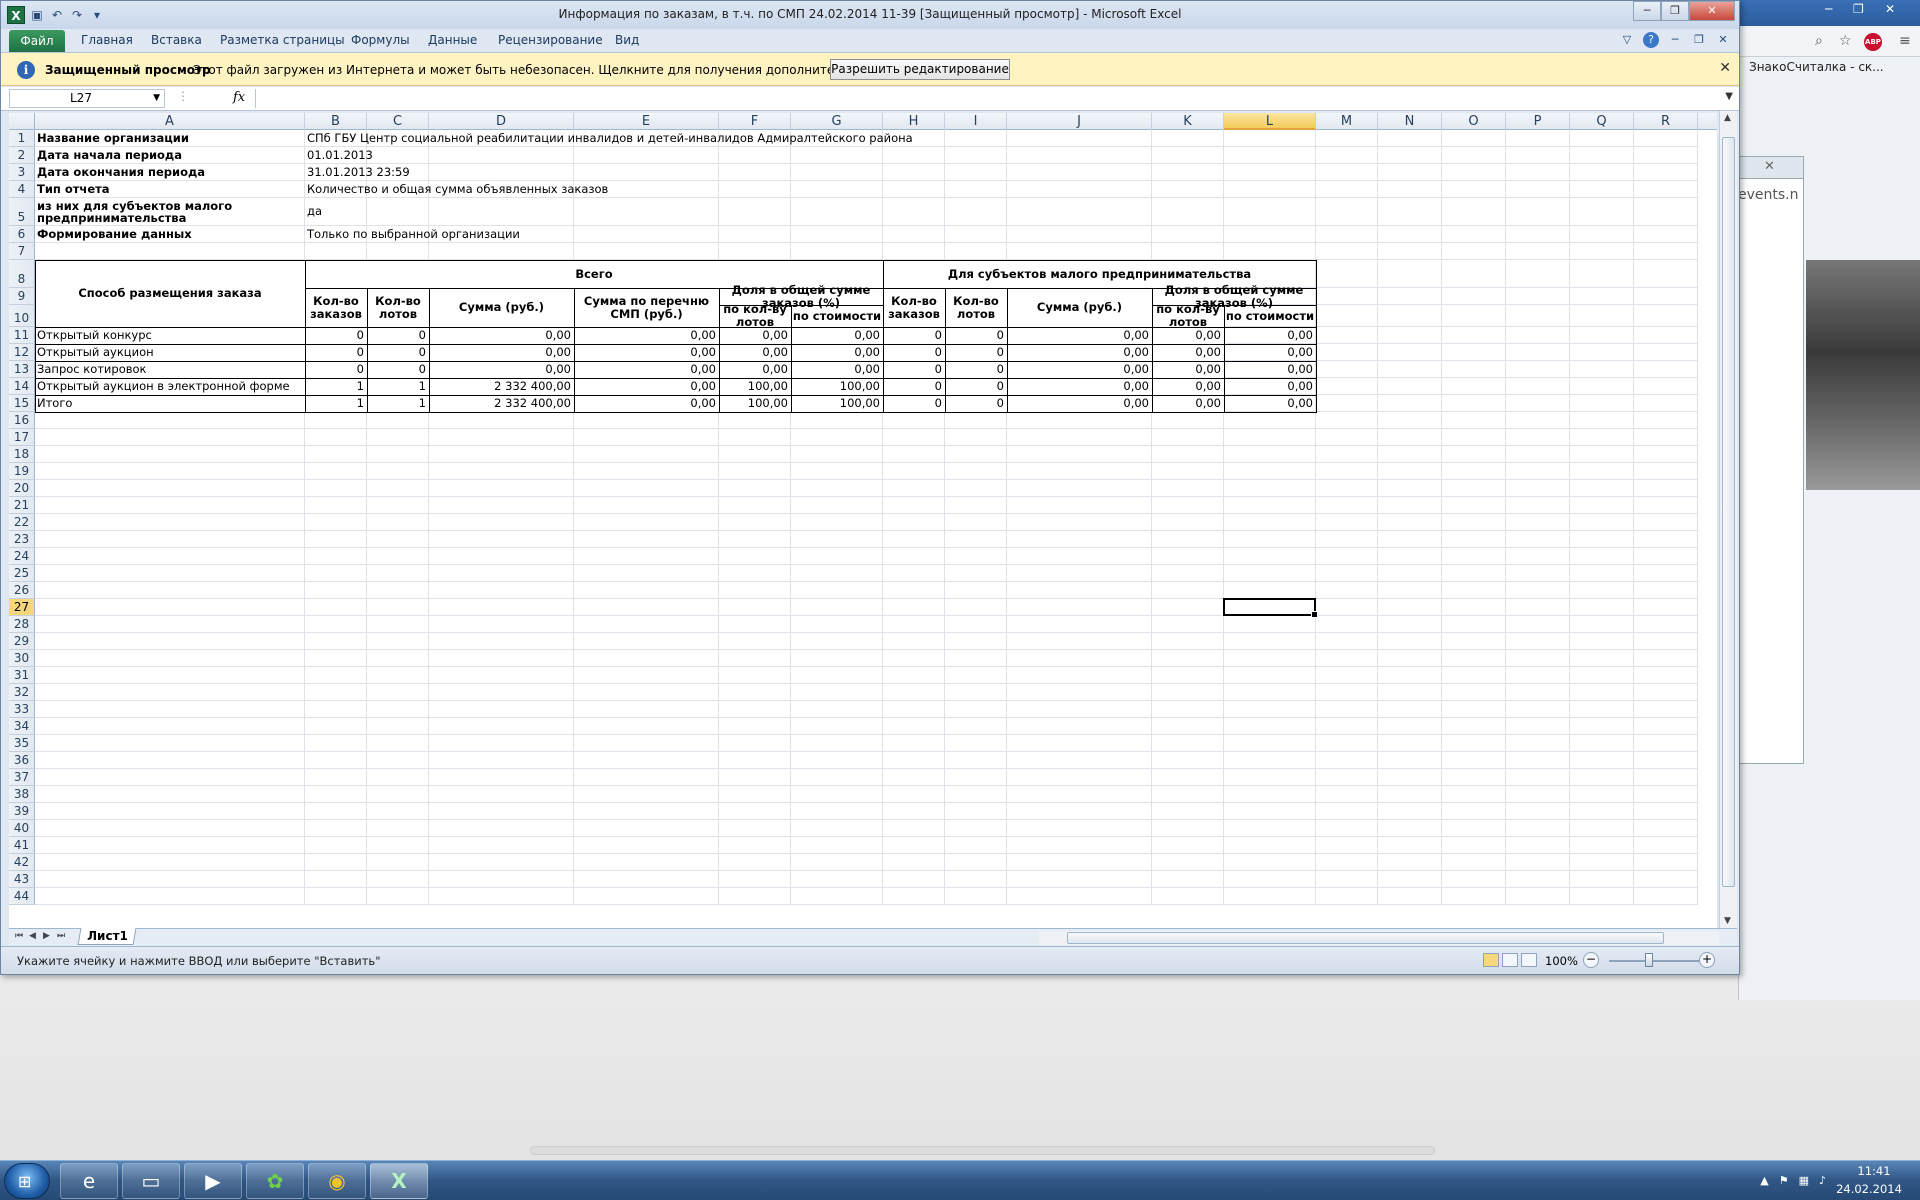 The image size is (1920, 1200). I want to click on row-header-13: 13, so click(22, 369).